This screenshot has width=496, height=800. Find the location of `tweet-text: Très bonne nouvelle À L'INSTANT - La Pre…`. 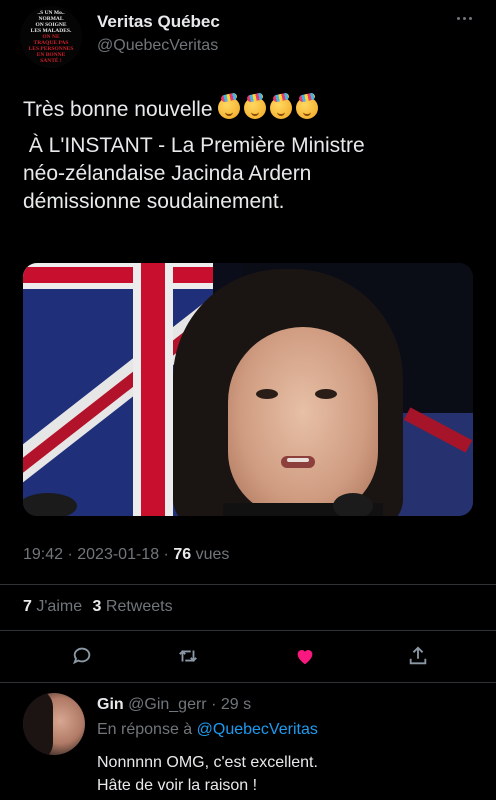

tweet-text: Très bonne nouvelle À L'INSTANT - La Pre… is located at coordinates (248, 156).